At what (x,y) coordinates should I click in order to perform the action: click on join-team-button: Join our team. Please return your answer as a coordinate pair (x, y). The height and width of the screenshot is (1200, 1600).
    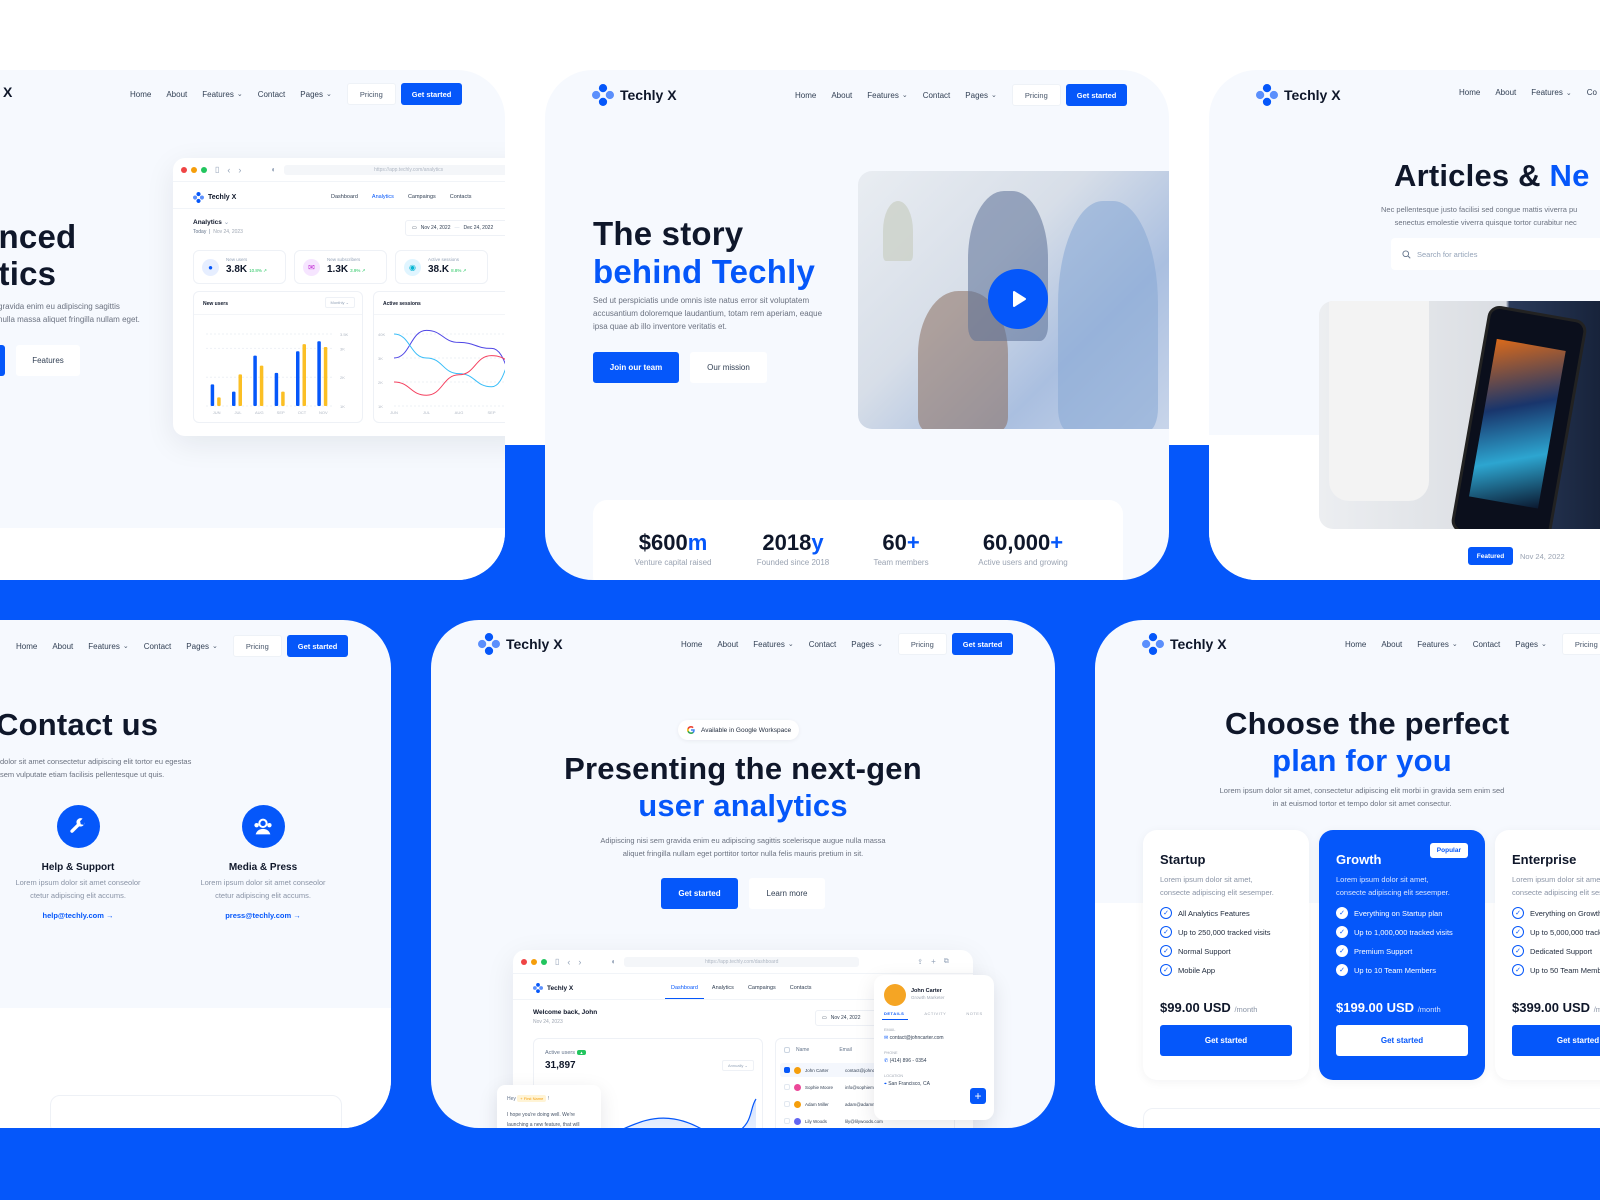
    Looking at the image, I should click on (636, 367).